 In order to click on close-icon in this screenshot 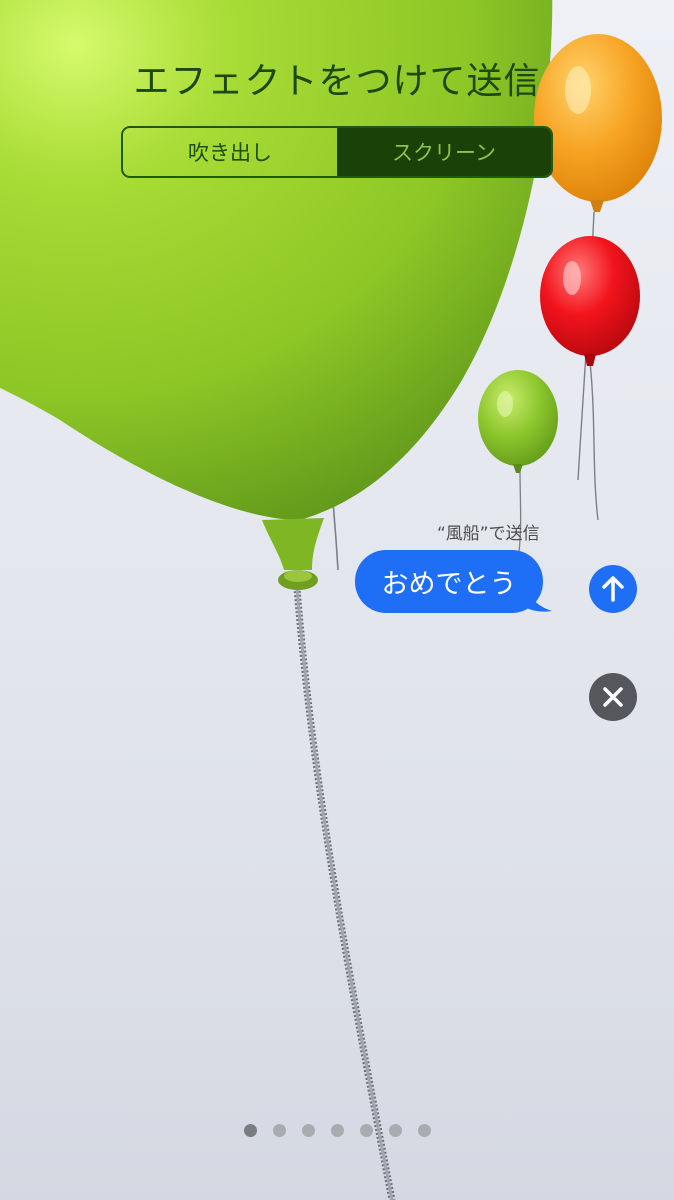, I will do `click(613, 697)`.